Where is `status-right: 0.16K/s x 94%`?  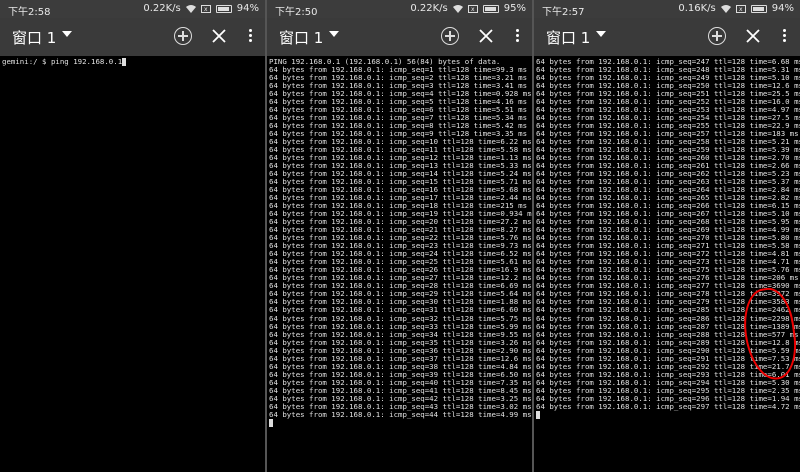
status-right: 0.16K/s x 94% is located at coordinates (736, 8).